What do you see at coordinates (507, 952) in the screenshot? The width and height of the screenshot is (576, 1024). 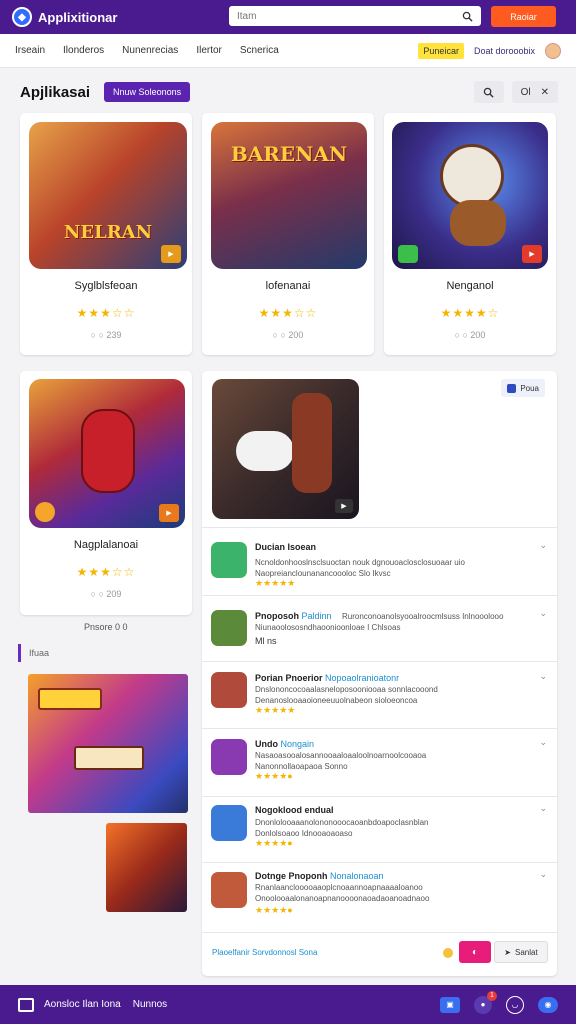 I see `send-icon: ➤` at bounding box center [507, 952].